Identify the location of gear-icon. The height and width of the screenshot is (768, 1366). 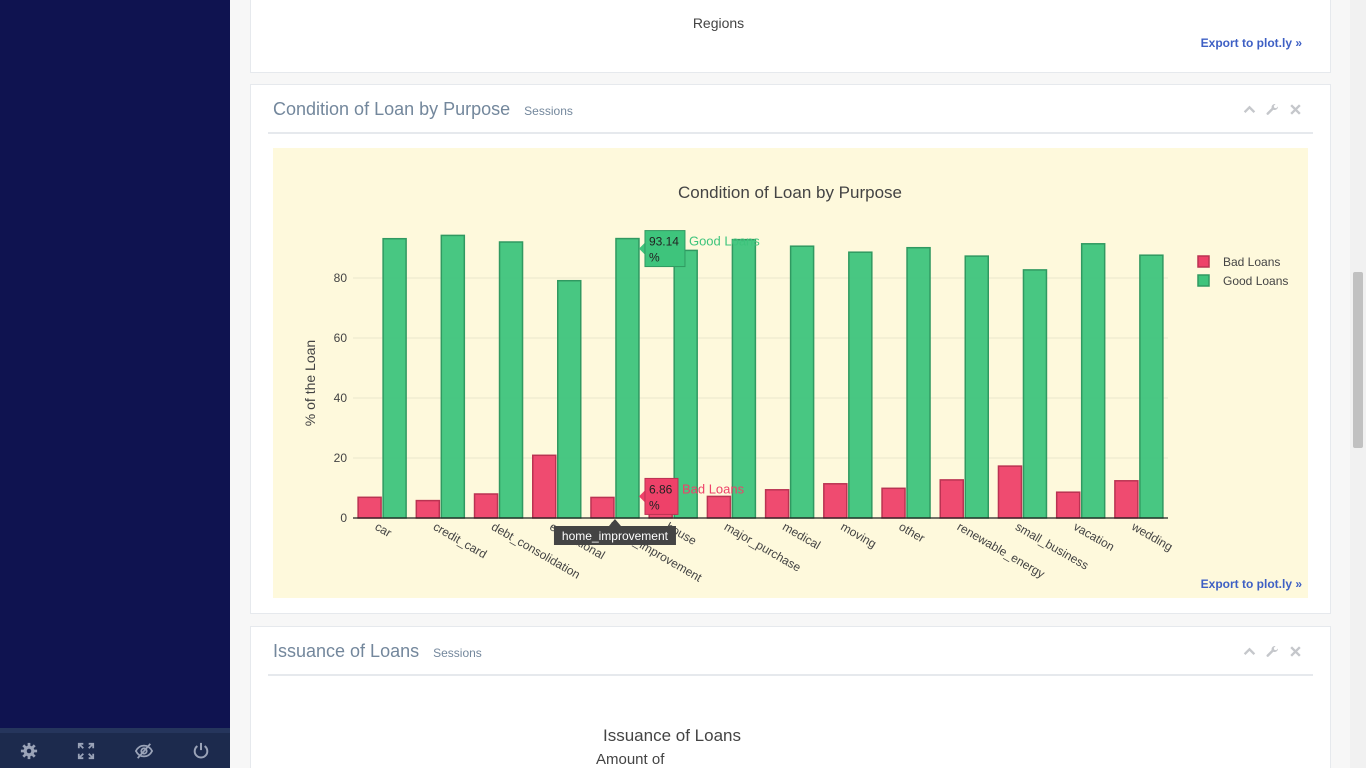
(28, 750).